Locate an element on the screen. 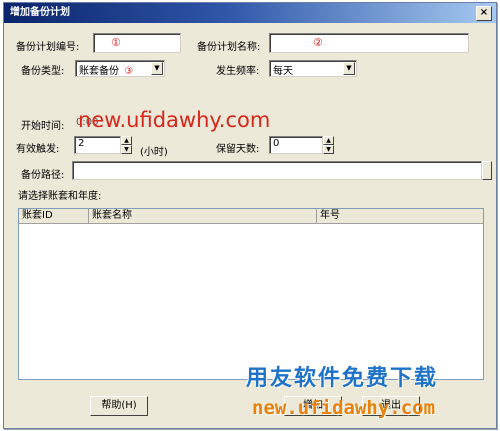 The height and width of the screenshot is (431, 500). frequency-label: 发生频率: is located at coordinates (238, 71).